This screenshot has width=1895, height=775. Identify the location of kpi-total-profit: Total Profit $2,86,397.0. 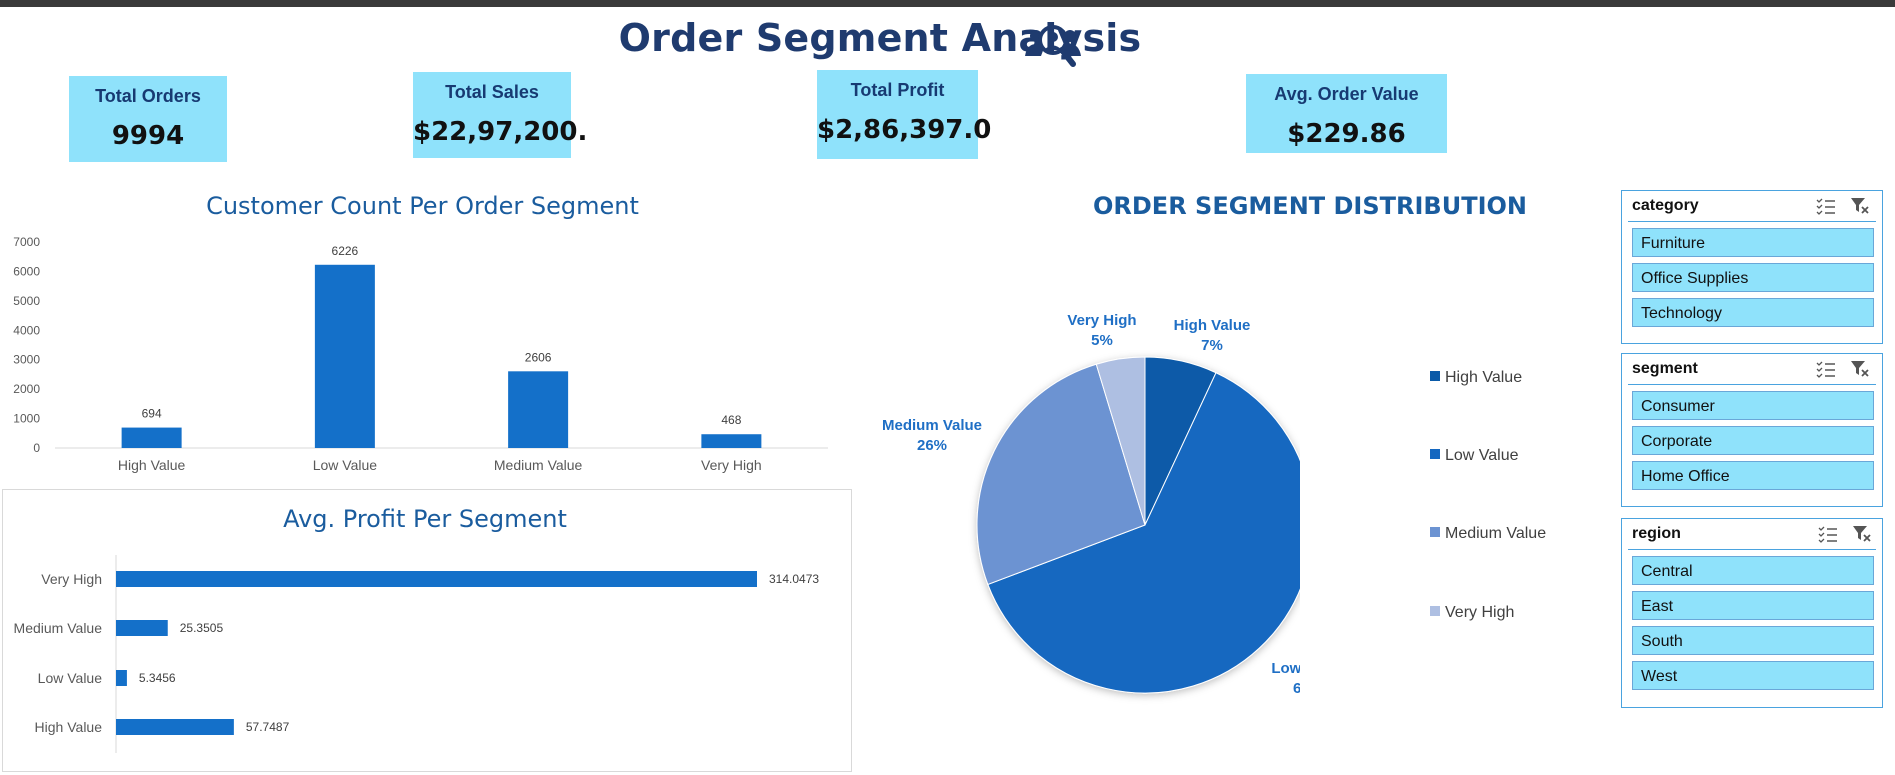
(904, 114).